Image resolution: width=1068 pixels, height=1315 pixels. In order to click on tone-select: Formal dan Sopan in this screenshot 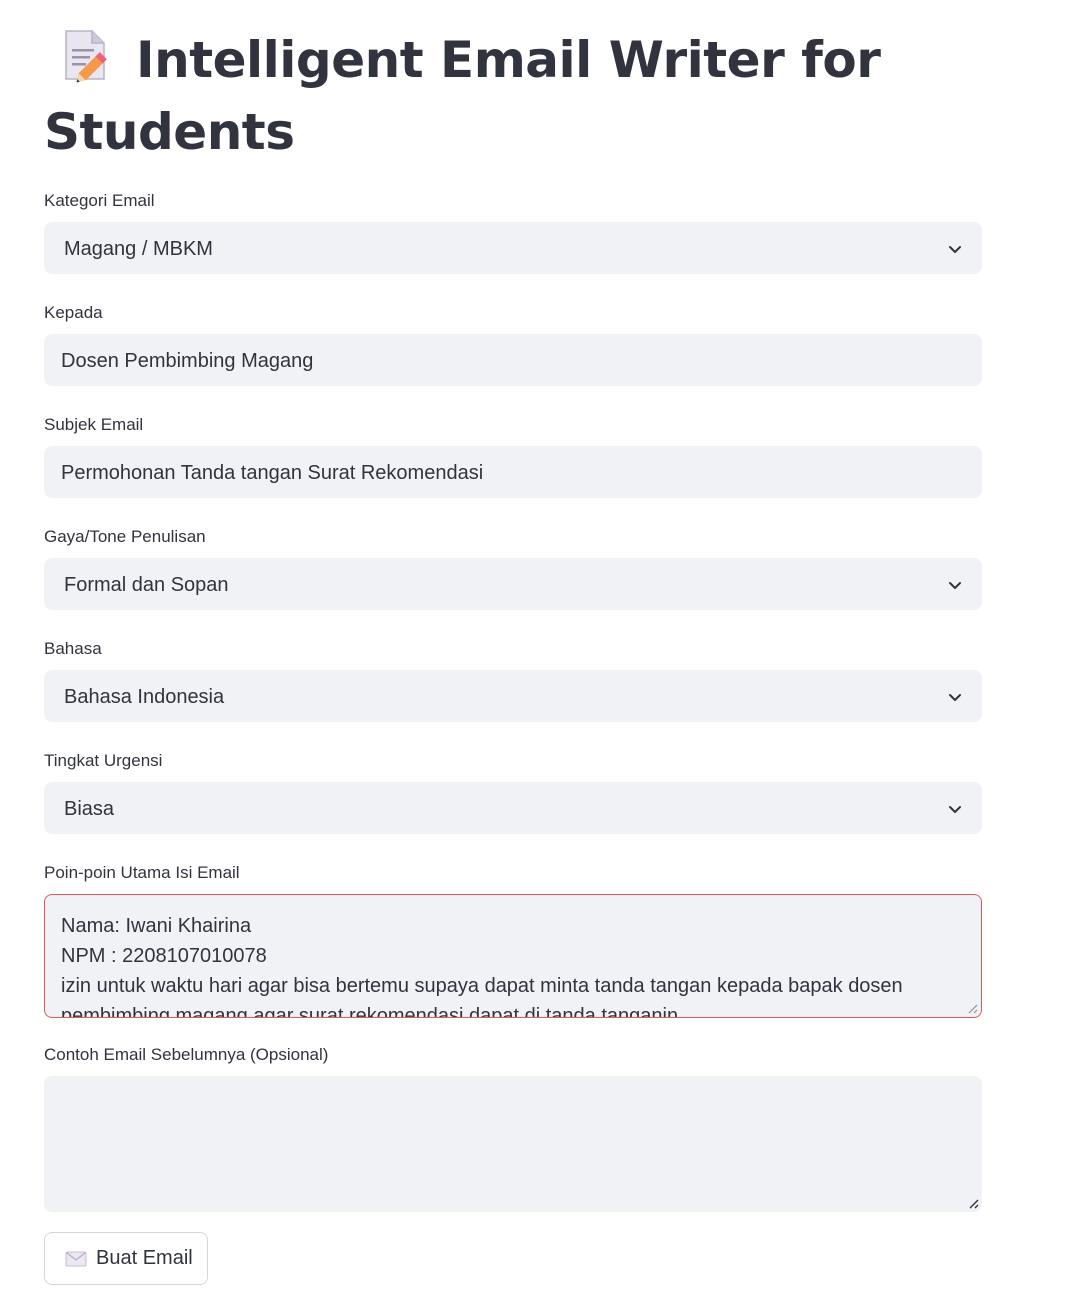, I will do `click(513, 584)`.